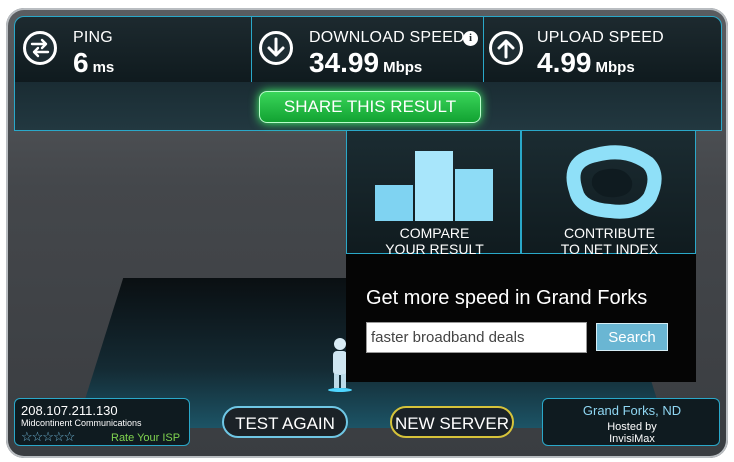 The width and height of the screenshot is (734, 462). I want to click on download-value: 34.99 Mbps, so click(365, 63).